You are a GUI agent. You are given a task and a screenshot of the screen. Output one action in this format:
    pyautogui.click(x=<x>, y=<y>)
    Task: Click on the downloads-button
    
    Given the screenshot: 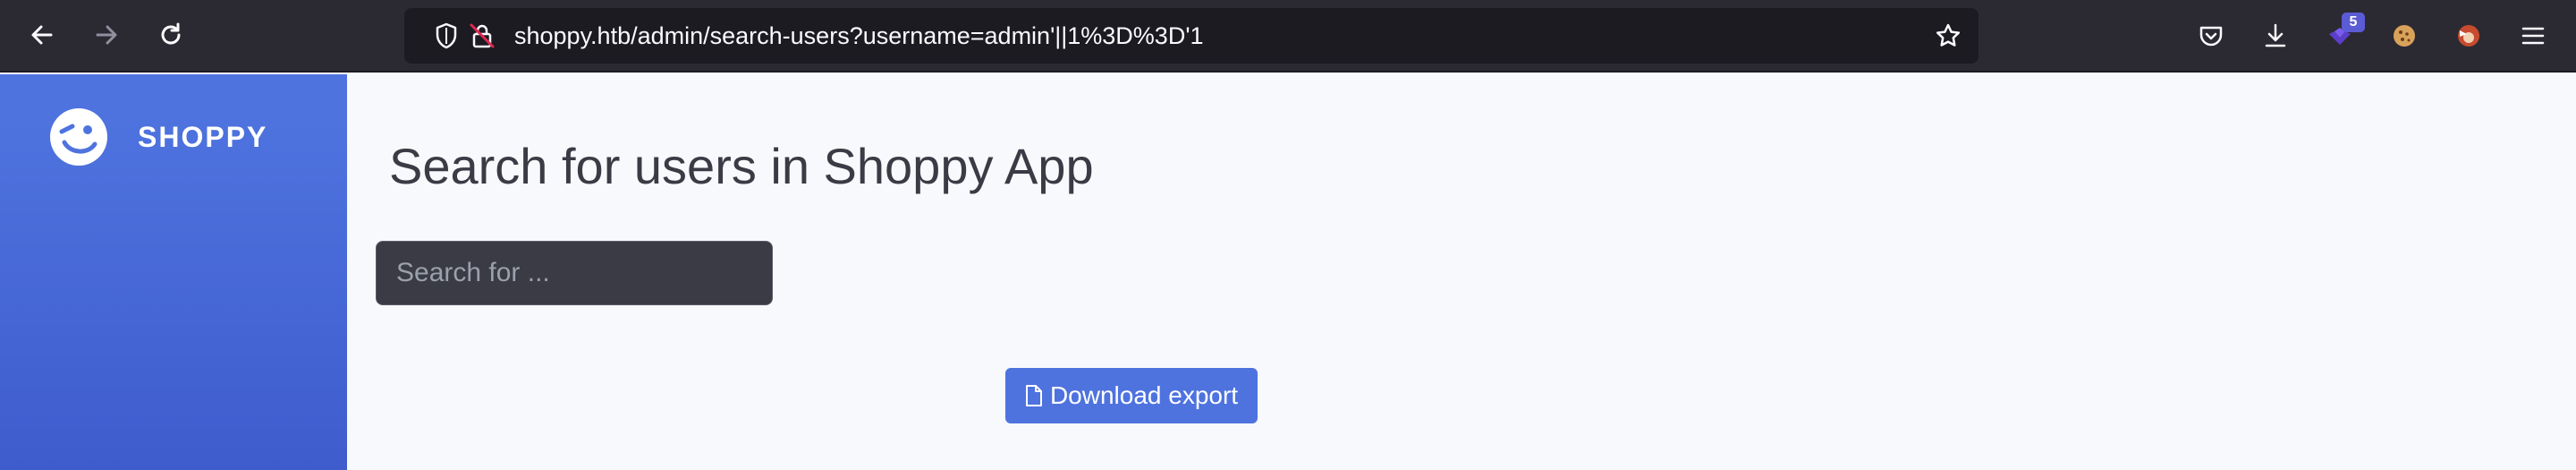 What is the action you would take?
    pyautogui.click(x=2275, y=36)
    